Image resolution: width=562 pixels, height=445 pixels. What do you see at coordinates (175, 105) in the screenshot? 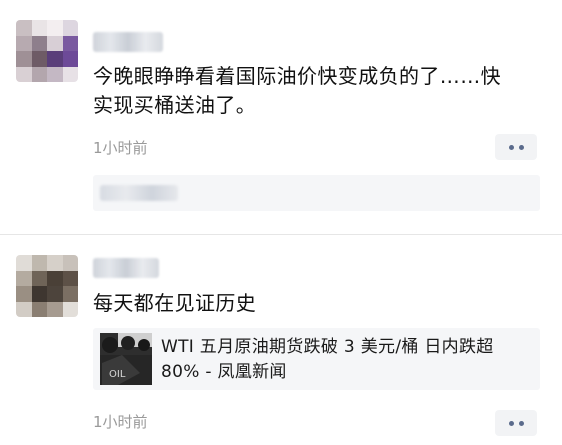
I see `comment-text-line: 实现买桶送油了。` at bounding box center [175, 105].